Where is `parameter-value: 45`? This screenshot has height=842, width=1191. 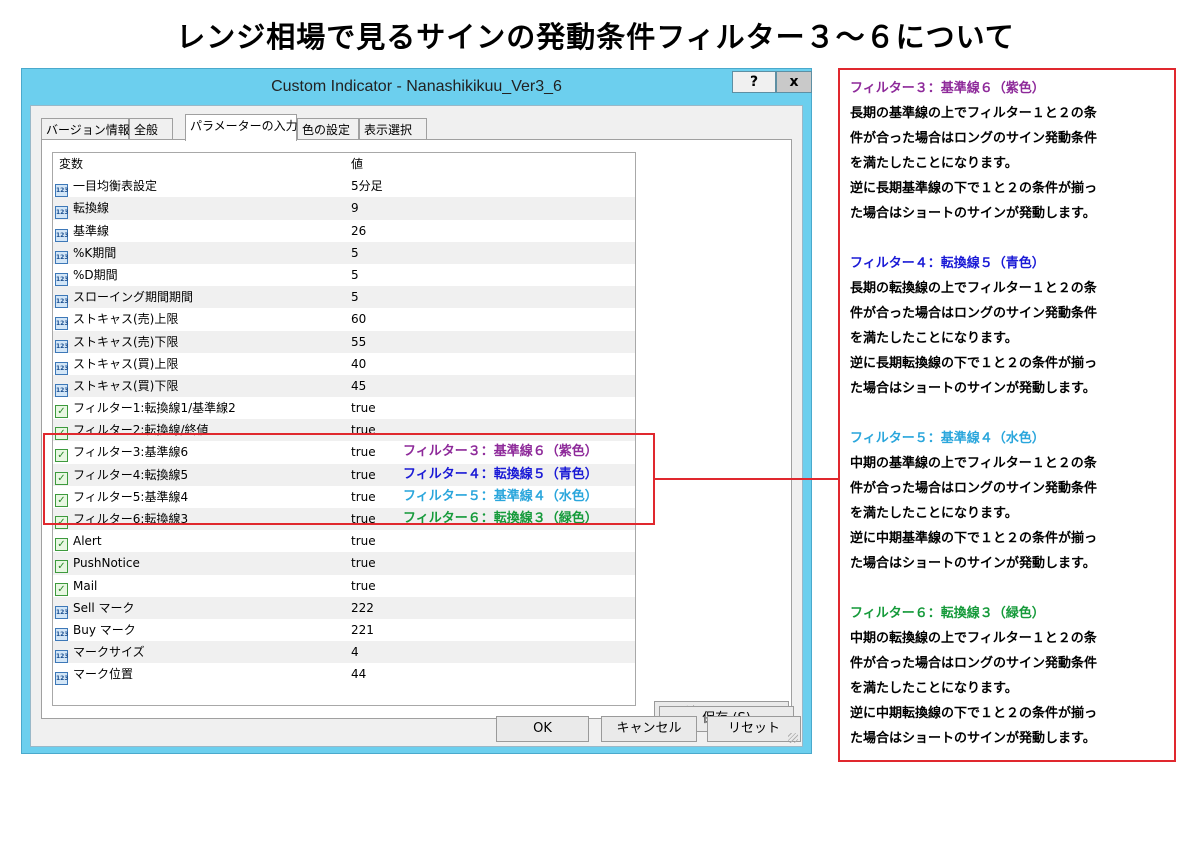 parameter-value: 45 is located at coordinates (358, 386).